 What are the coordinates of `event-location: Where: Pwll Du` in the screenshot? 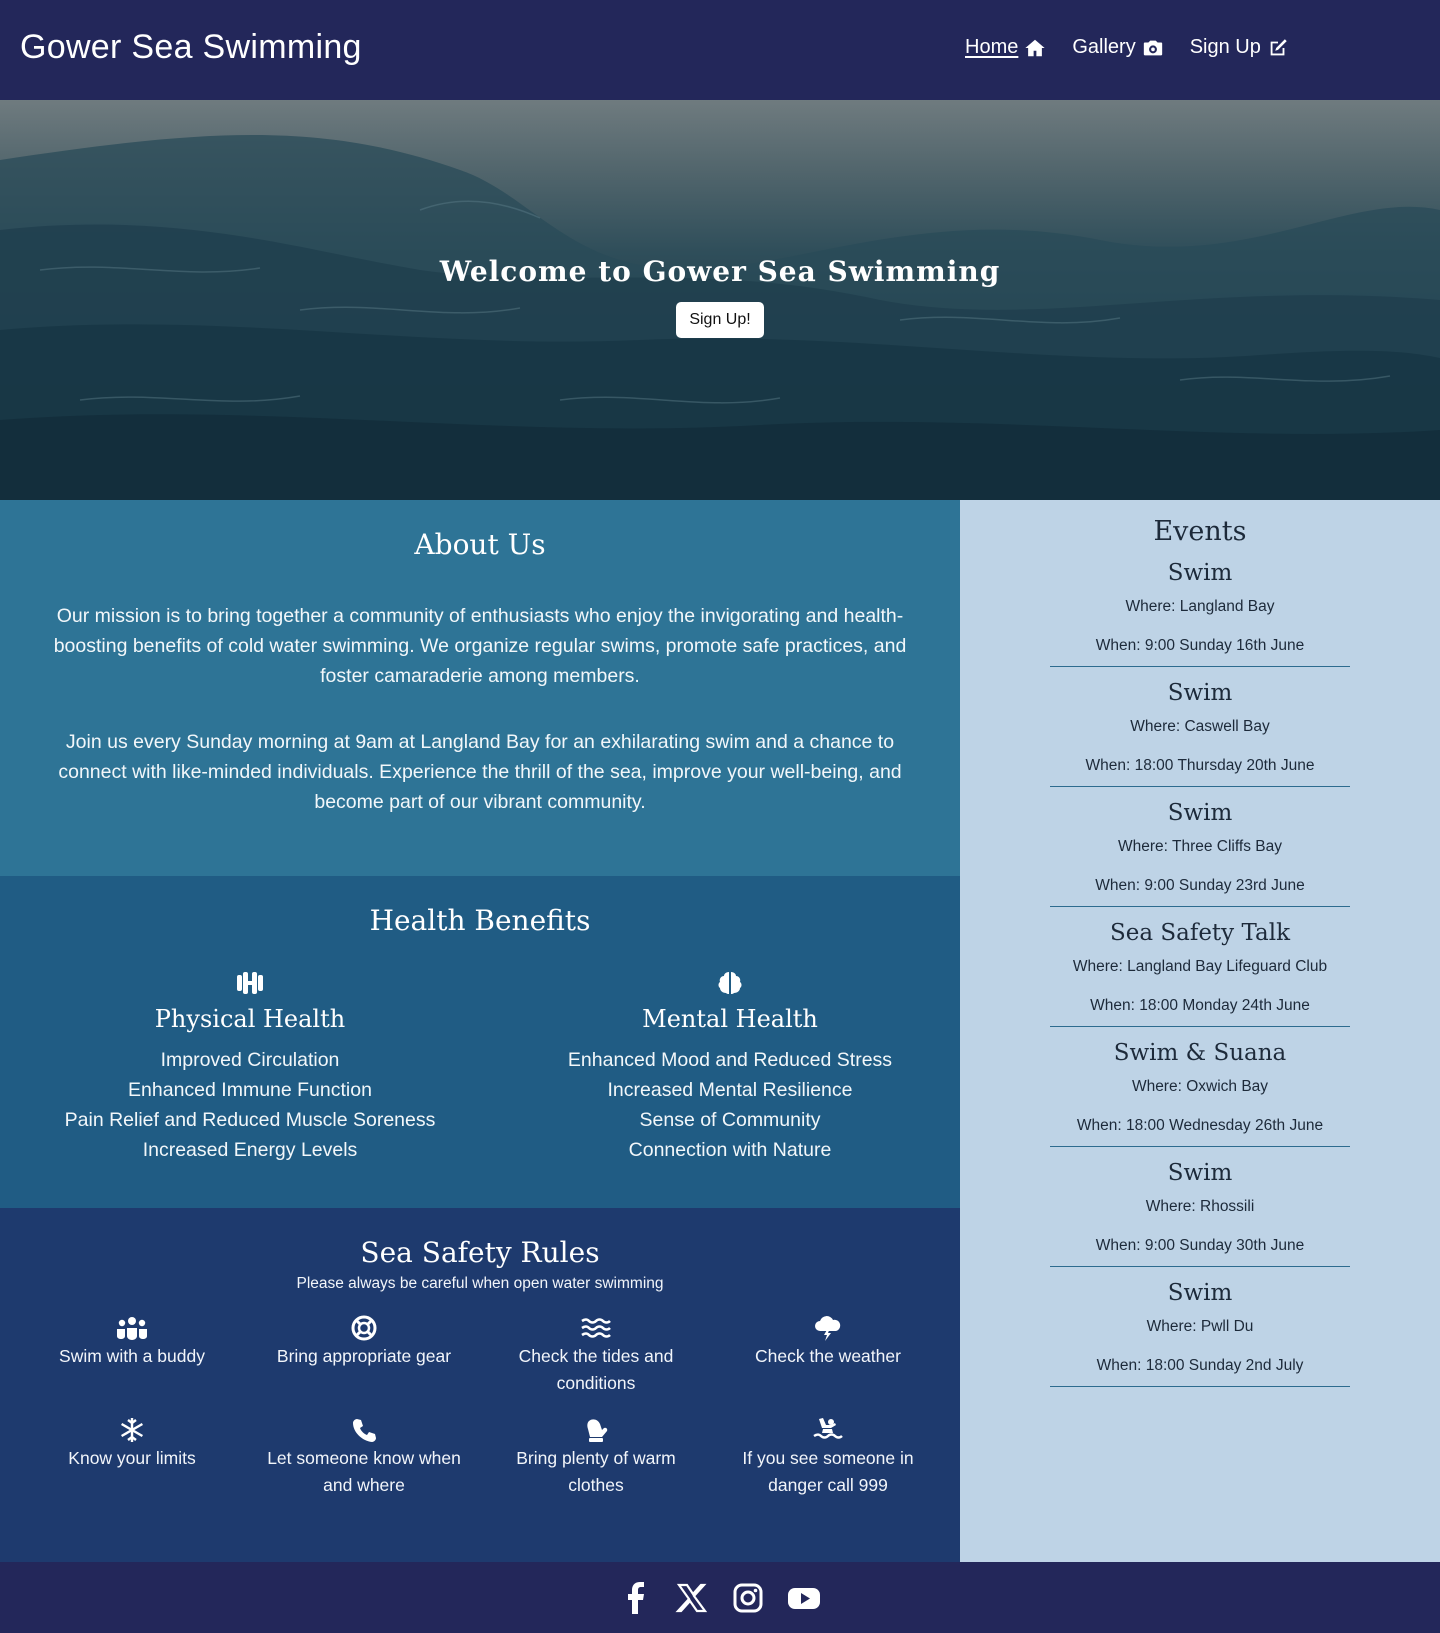 It's located at (1200, 1326).